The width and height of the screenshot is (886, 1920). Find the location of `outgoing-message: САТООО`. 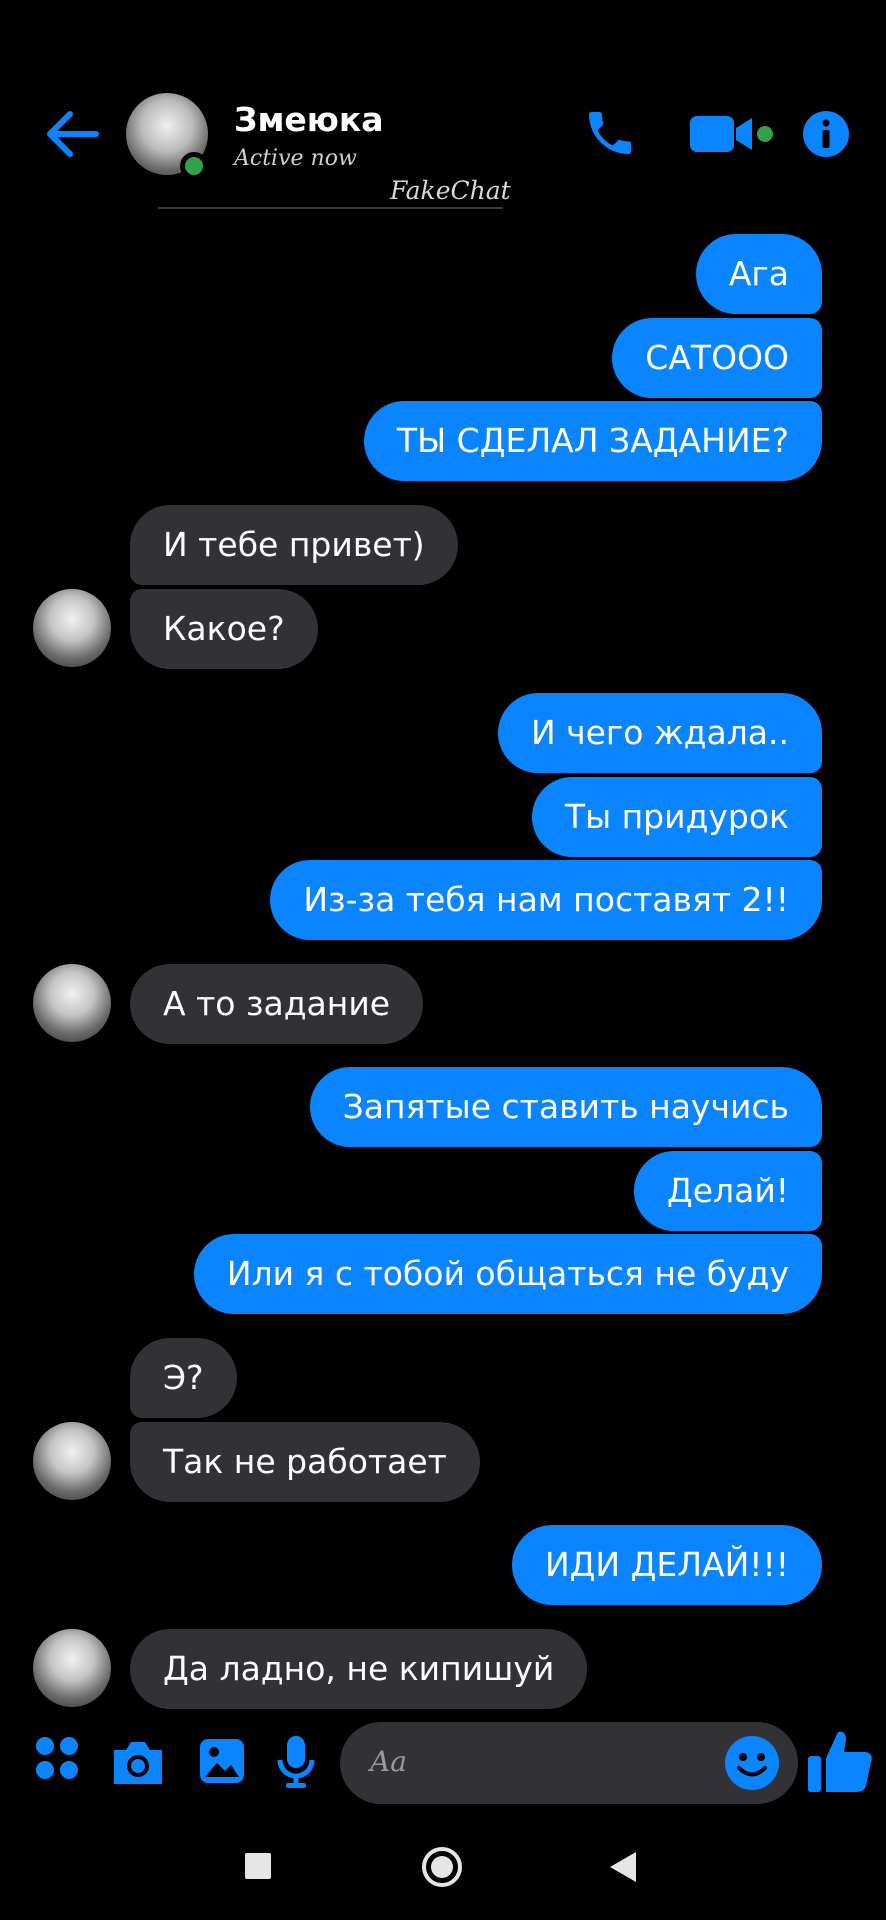

outgoing-message: САТООО is located at coordinates (717, 358).